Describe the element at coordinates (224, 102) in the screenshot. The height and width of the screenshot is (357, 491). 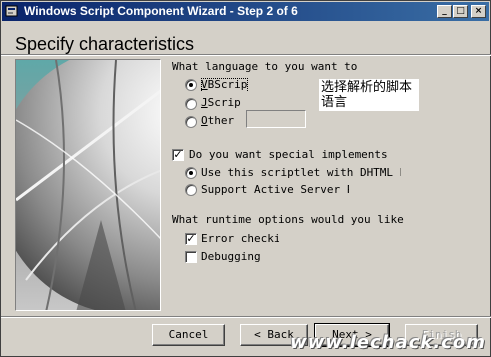
I see `jscript-label-rest: Script` at that location.